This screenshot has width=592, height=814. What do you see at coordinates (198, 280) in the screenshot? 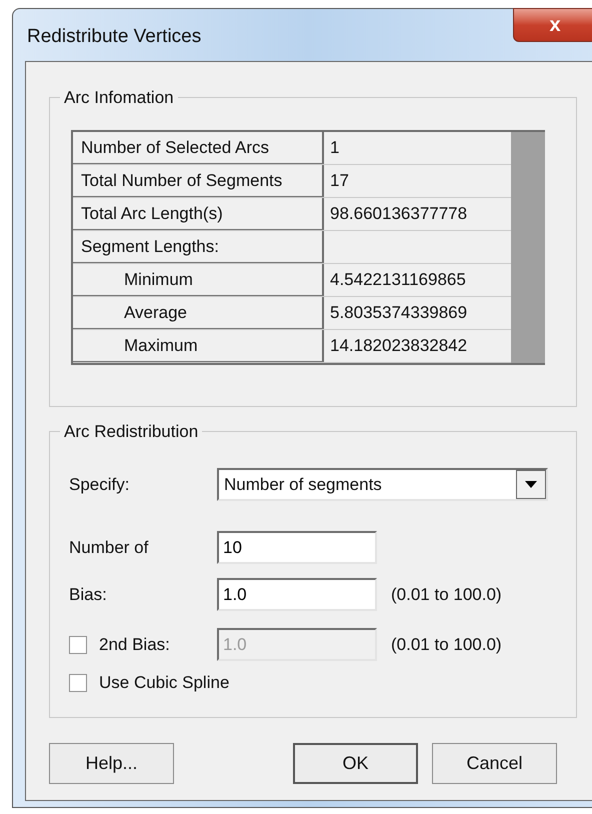
I see `table-cell: Minimum` at bounding box center [198, 280].